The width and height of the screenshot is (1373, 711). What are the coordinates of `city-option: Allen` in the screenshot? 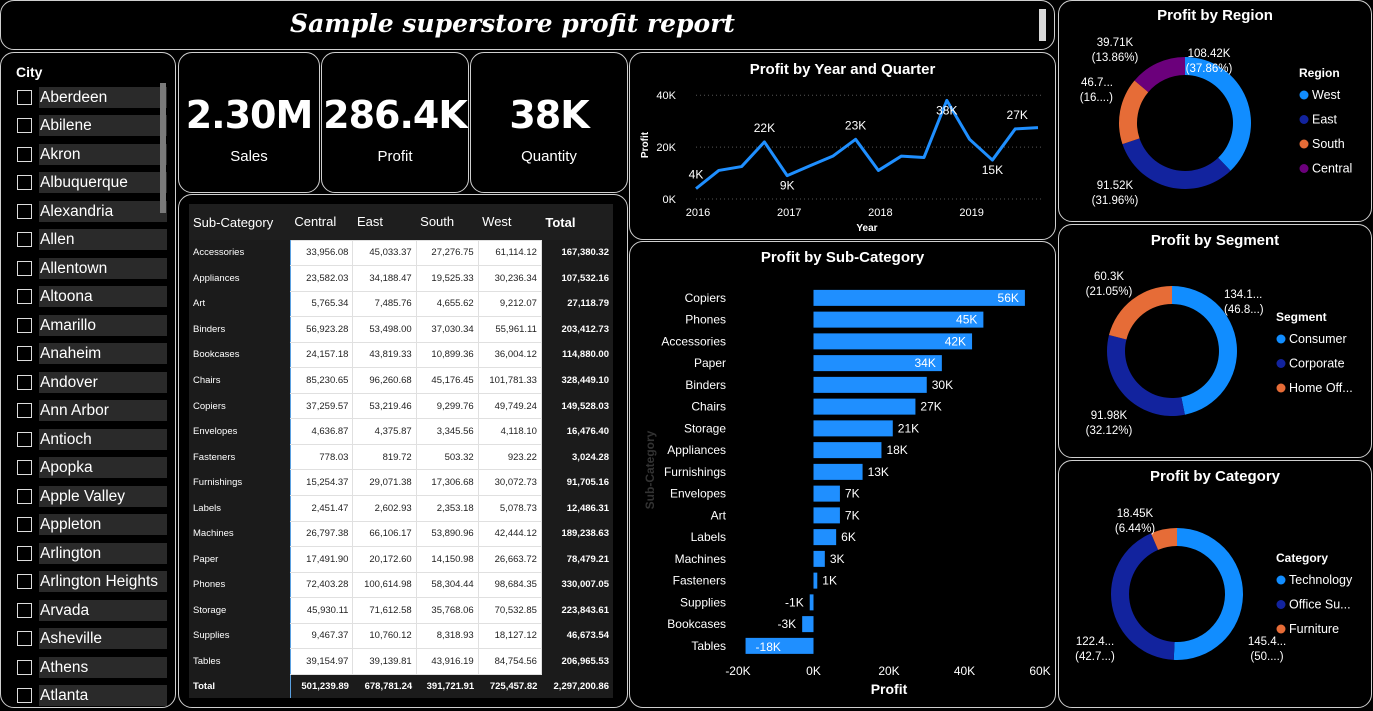 It's located at (93, 240).